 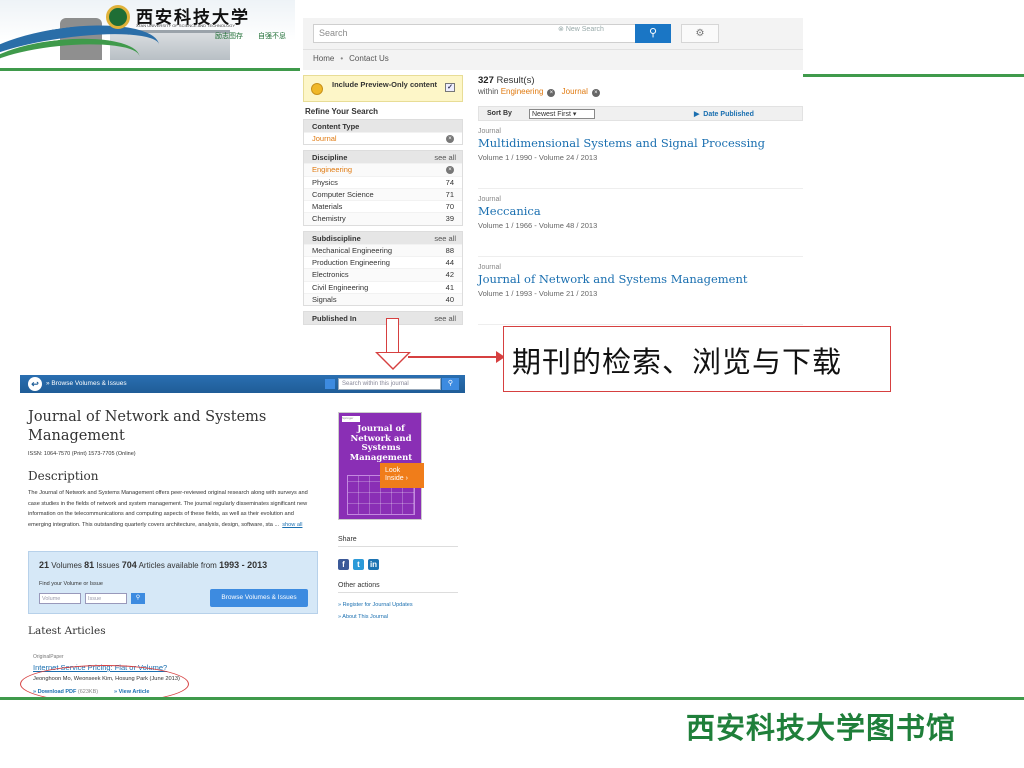 What do you see at coordinates (259, 598) in the screenshot?
I see `browse-volumes-button: Browse Volumes & Issues` at bounding box center [259, 598].